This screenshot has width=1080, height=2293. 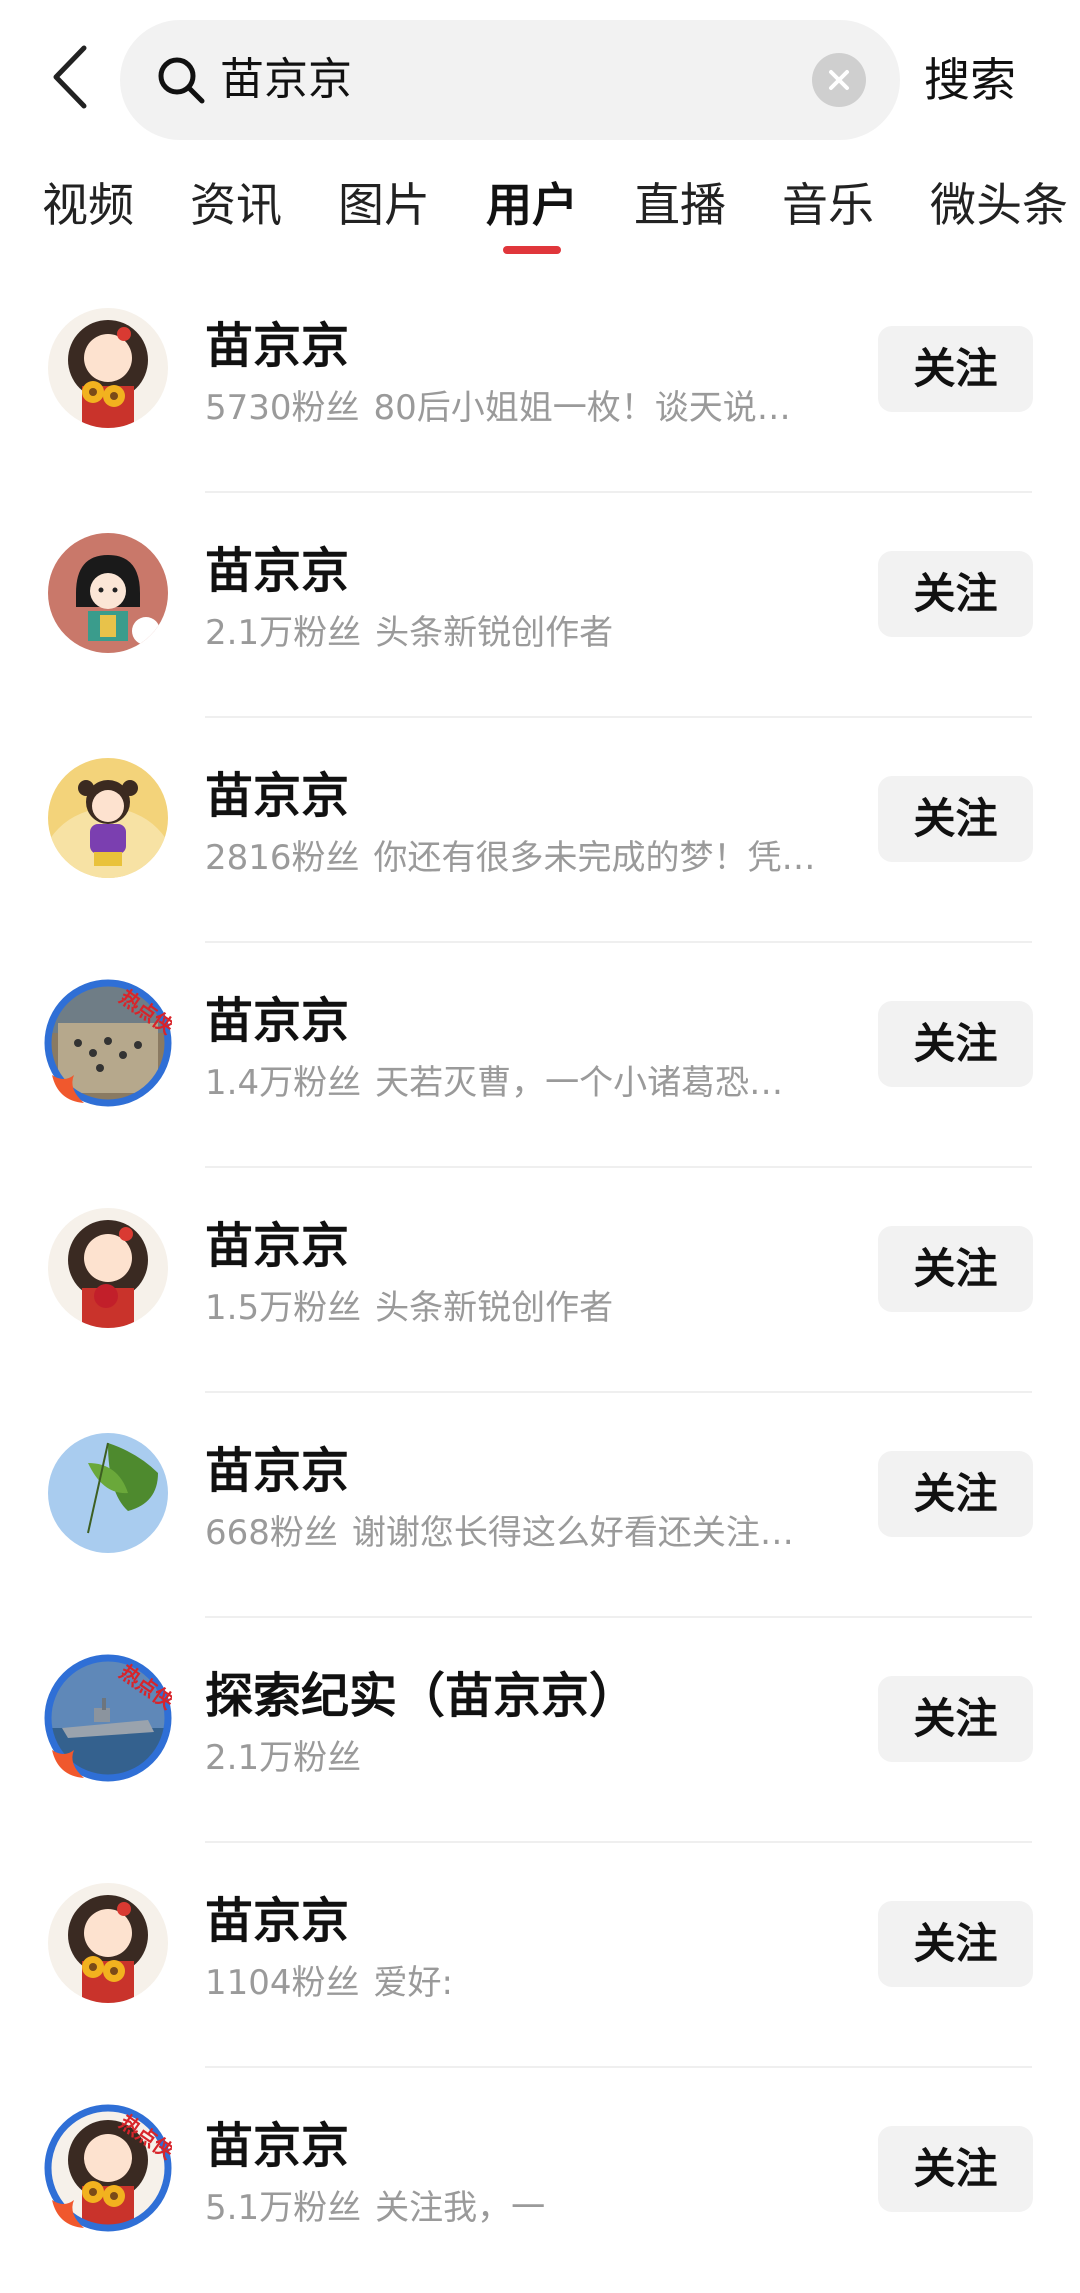 I want to click on category-tabs: 视频 资讯 图片 用户 直播 音乐 微头条, so click(x=540, y=210).